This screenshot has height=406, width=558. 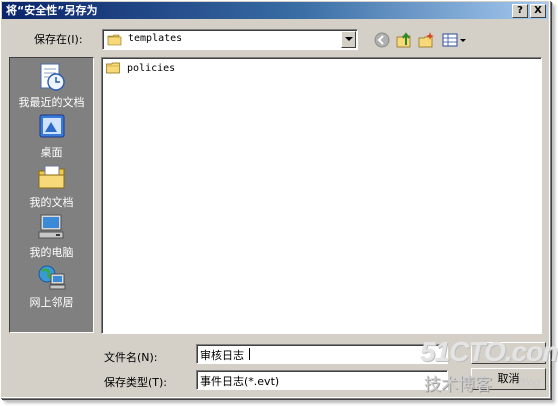 What do you see at coordinates (249, 354) in the screenshot?
I see `text-cursor` at bounding box center [249, 354].